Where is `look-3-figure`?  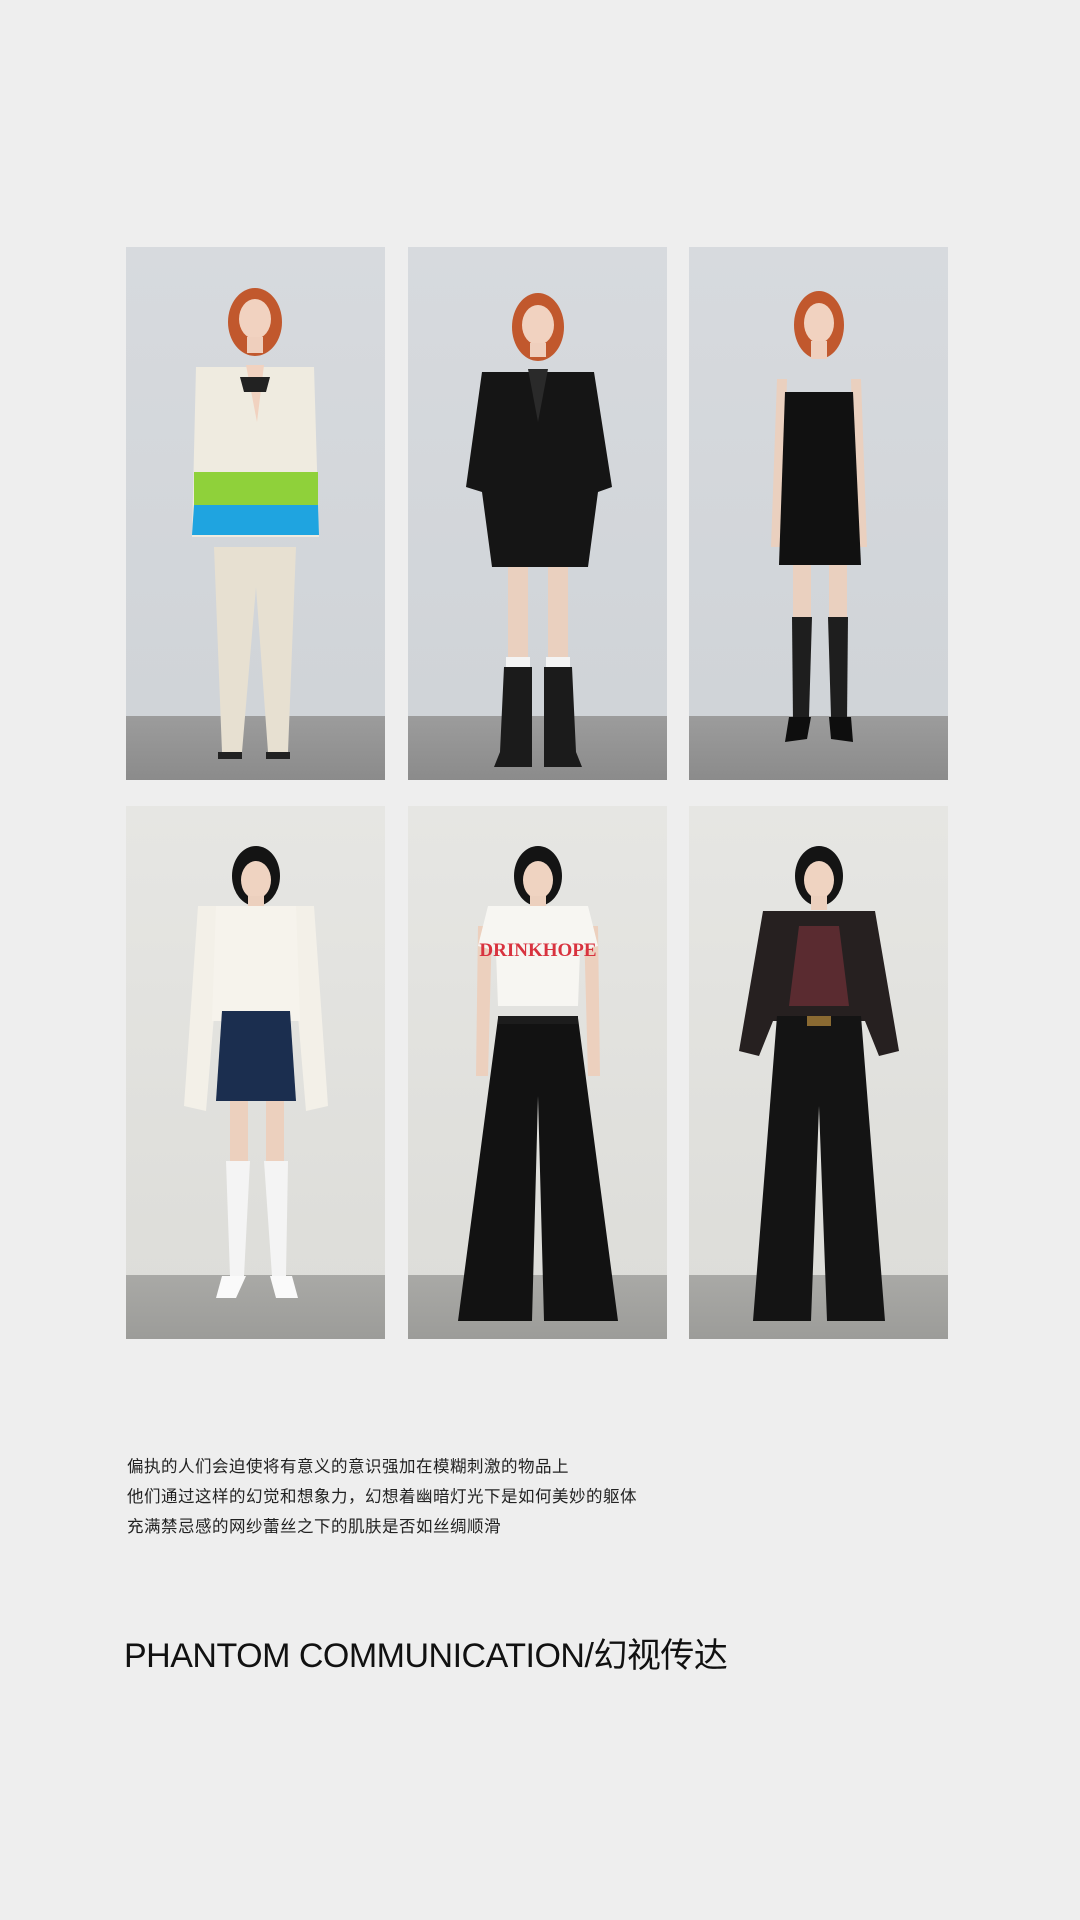 look-3-figure is located at coordinates (819, 516).